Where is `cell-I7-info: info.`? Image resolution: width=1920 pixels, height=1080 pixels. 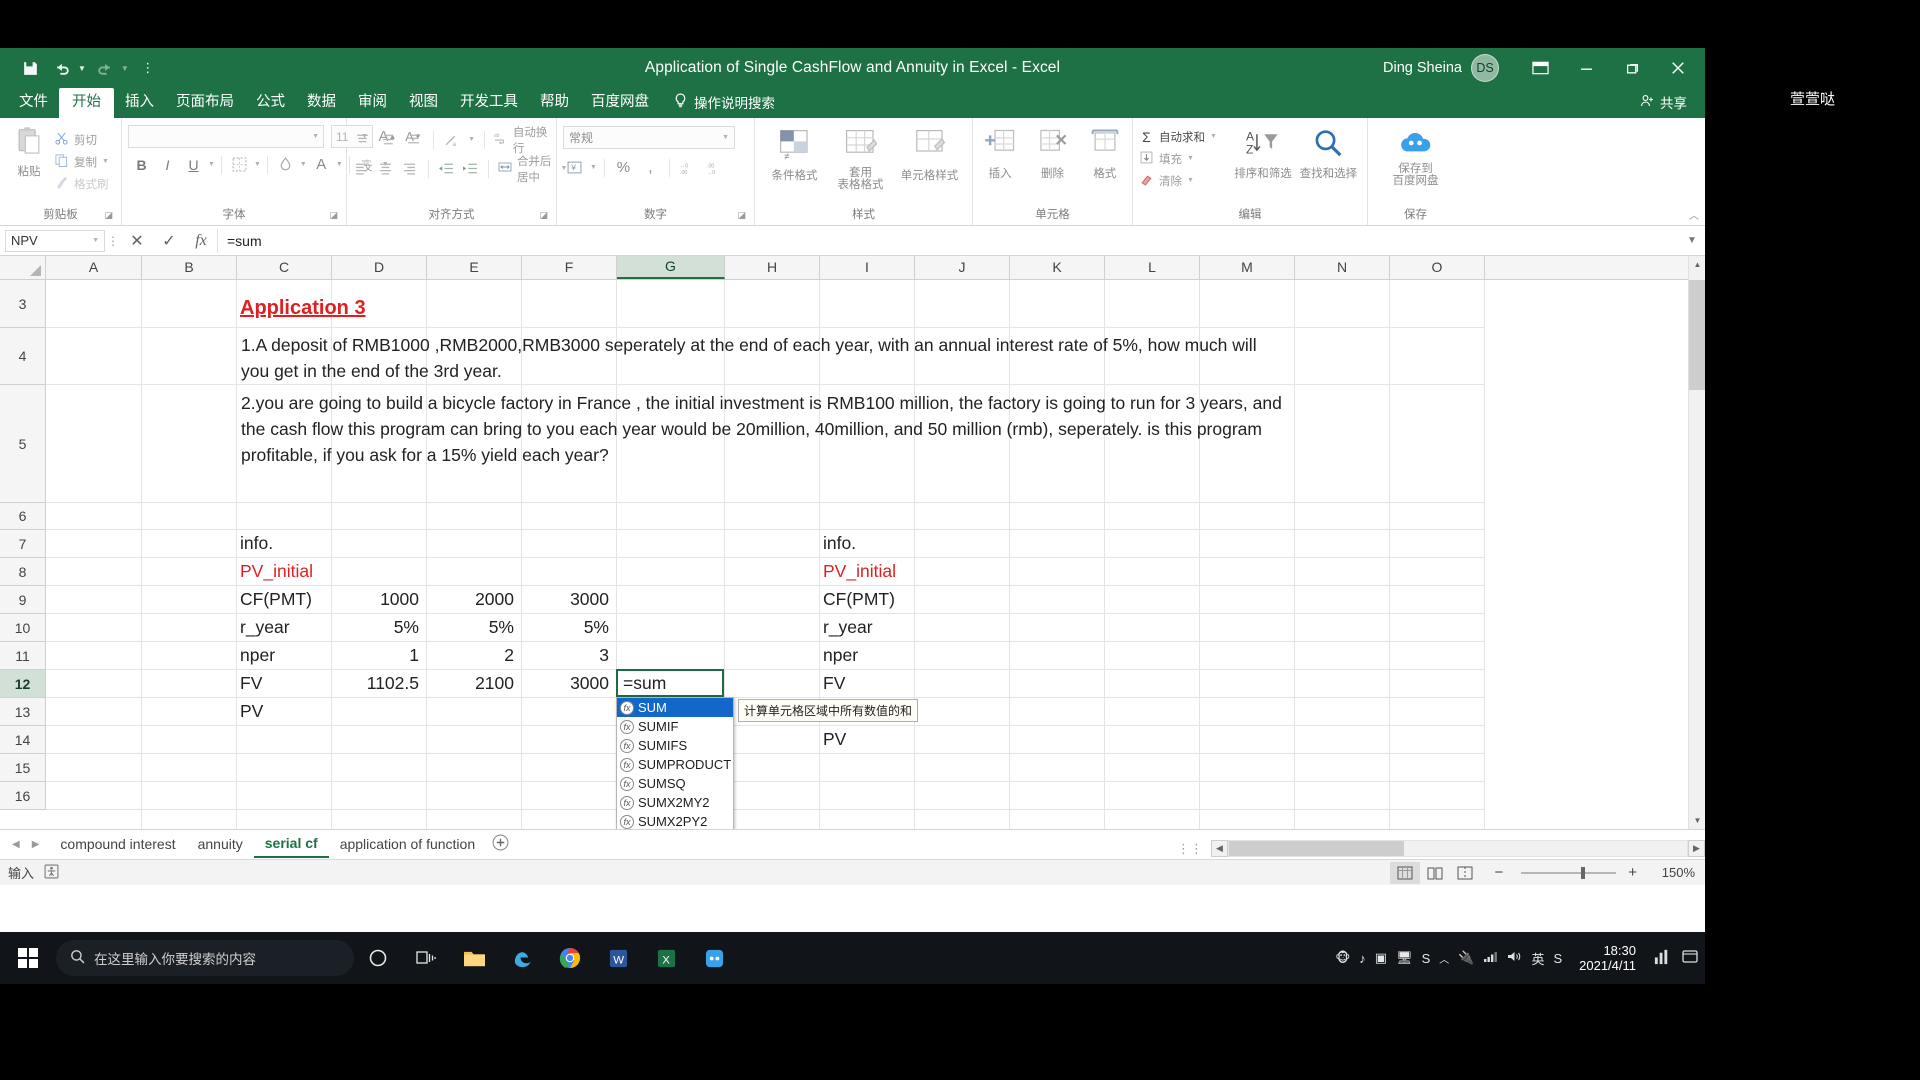
cell-I7-info: info. is located at coordinates (866, 543).